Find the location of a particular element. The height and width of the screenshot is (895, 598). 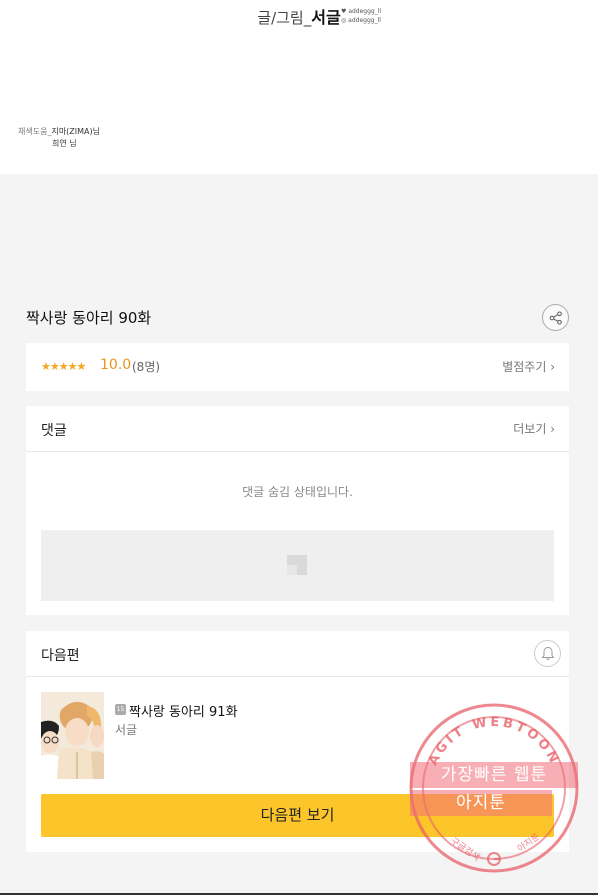

thumbnail-illustration is located at coordinates (72, 735).